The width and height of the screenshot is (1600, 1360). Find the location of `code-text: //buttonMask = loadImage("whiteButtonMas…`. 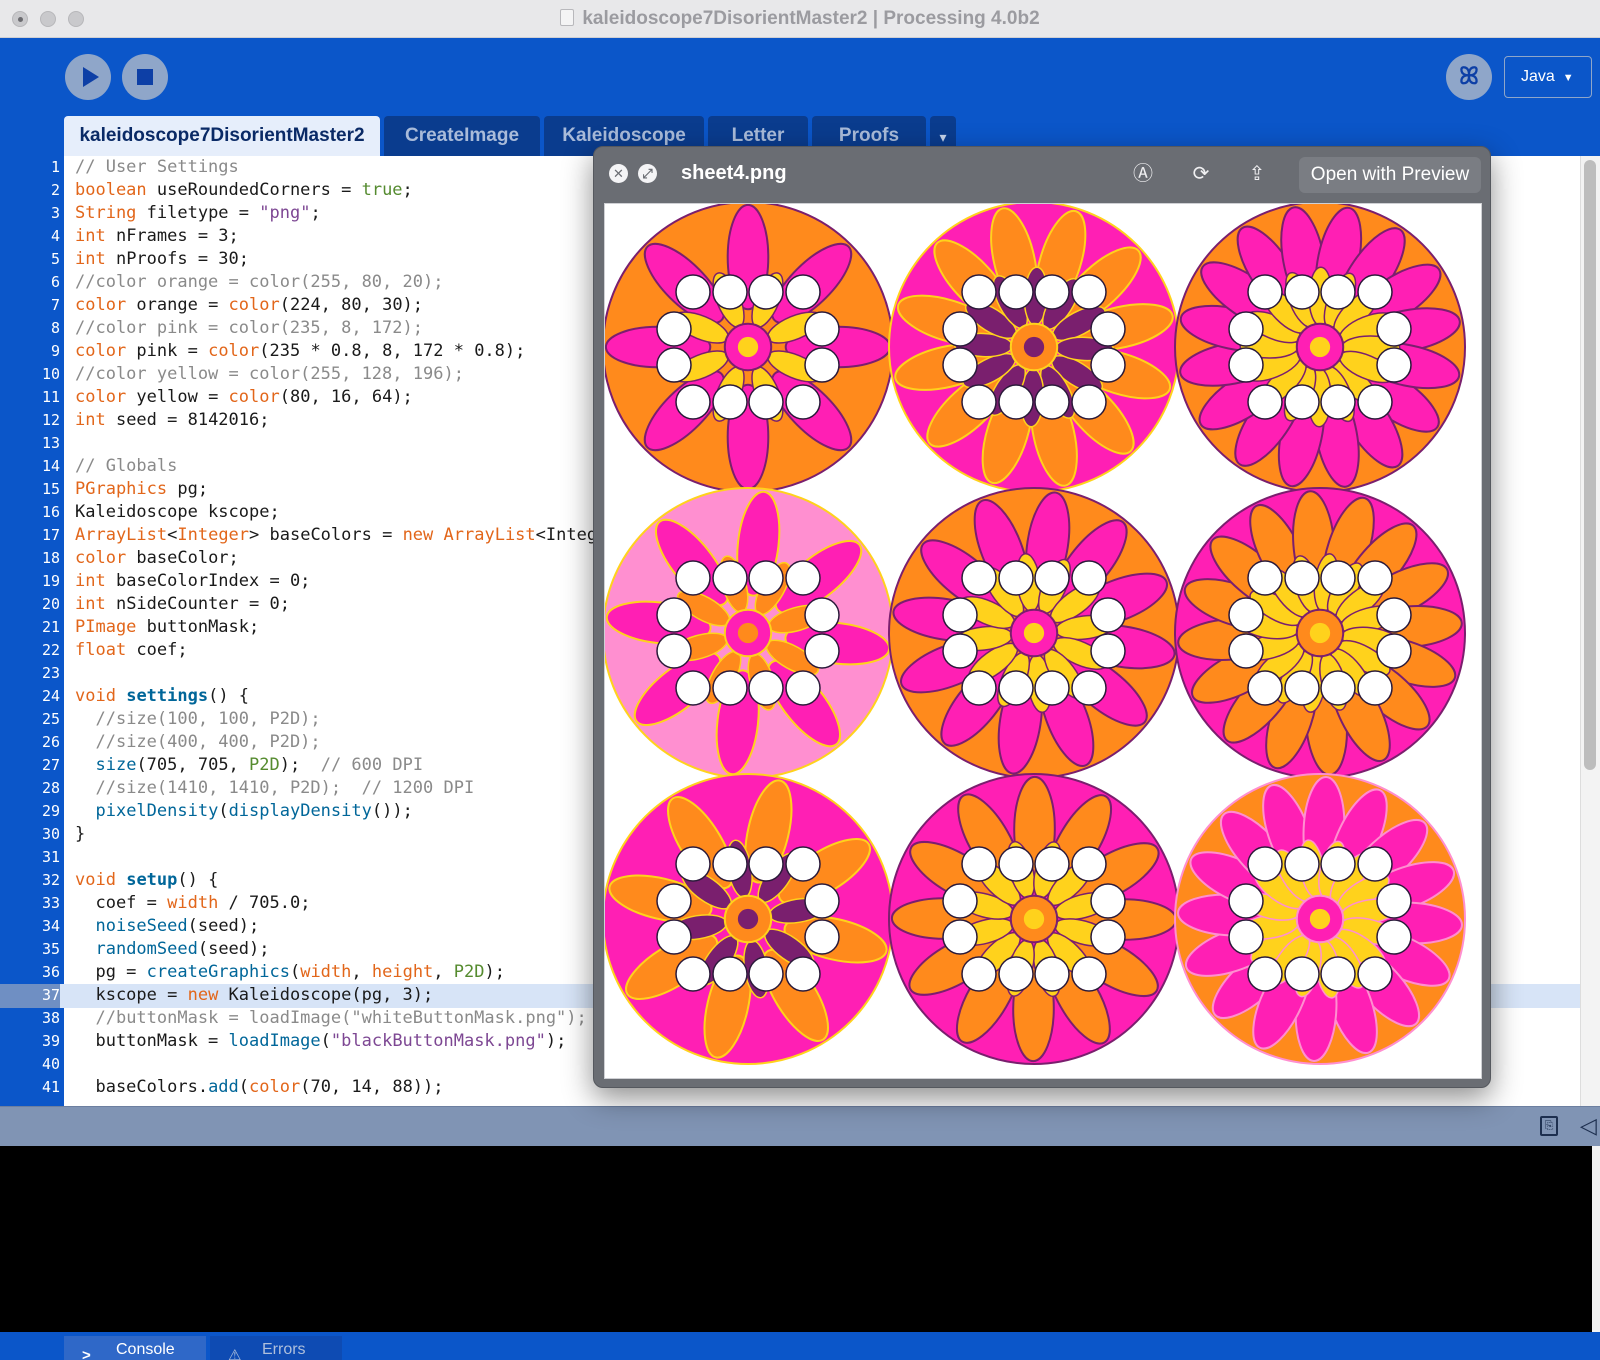

code-text: //buttonMask = loadImage("whiteButtonMas… is located at coordinates (341, 1018).